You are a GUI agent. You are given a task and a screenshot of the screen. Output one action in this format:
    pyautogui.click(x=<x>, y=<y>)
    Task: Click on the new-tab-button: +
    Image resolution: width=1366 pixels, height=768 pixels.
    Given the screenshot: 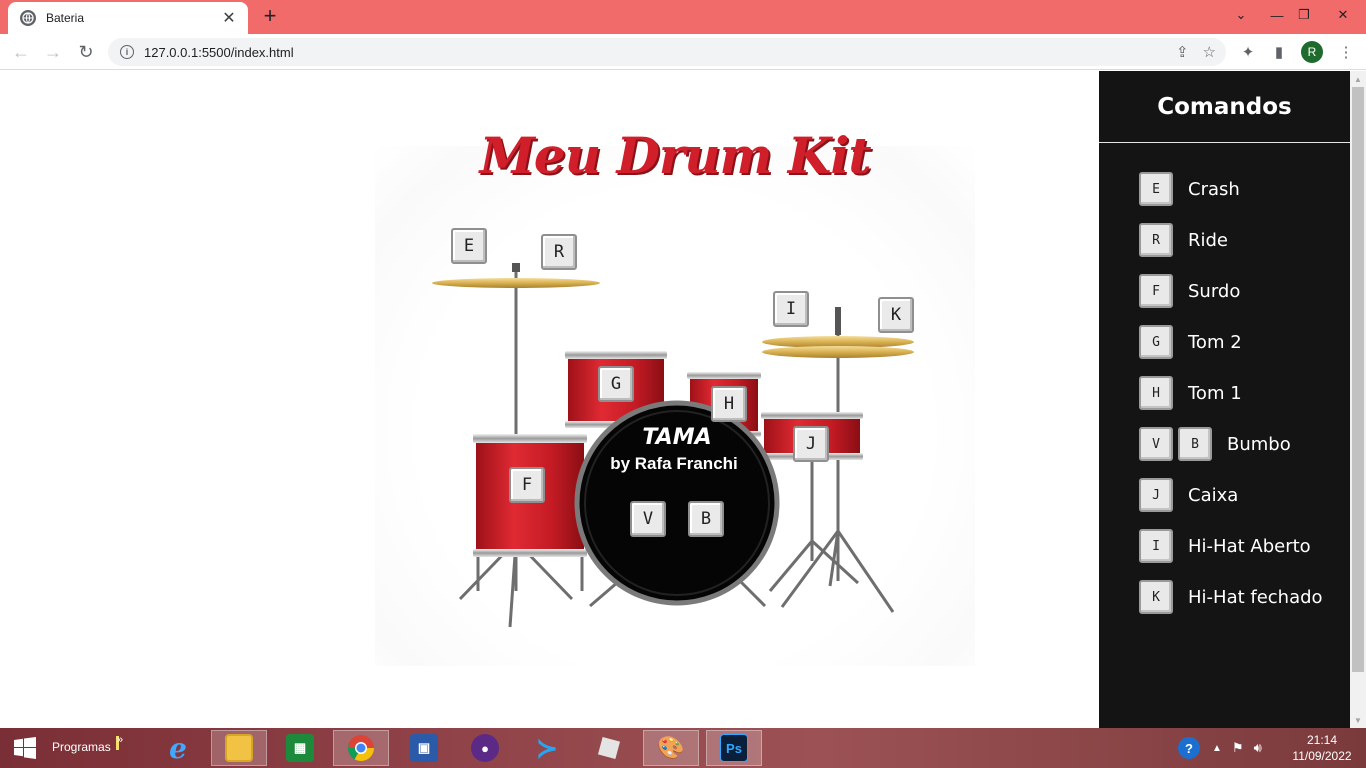 What is the action you would take?
    pyautogui.click(x=270, y=17)
    